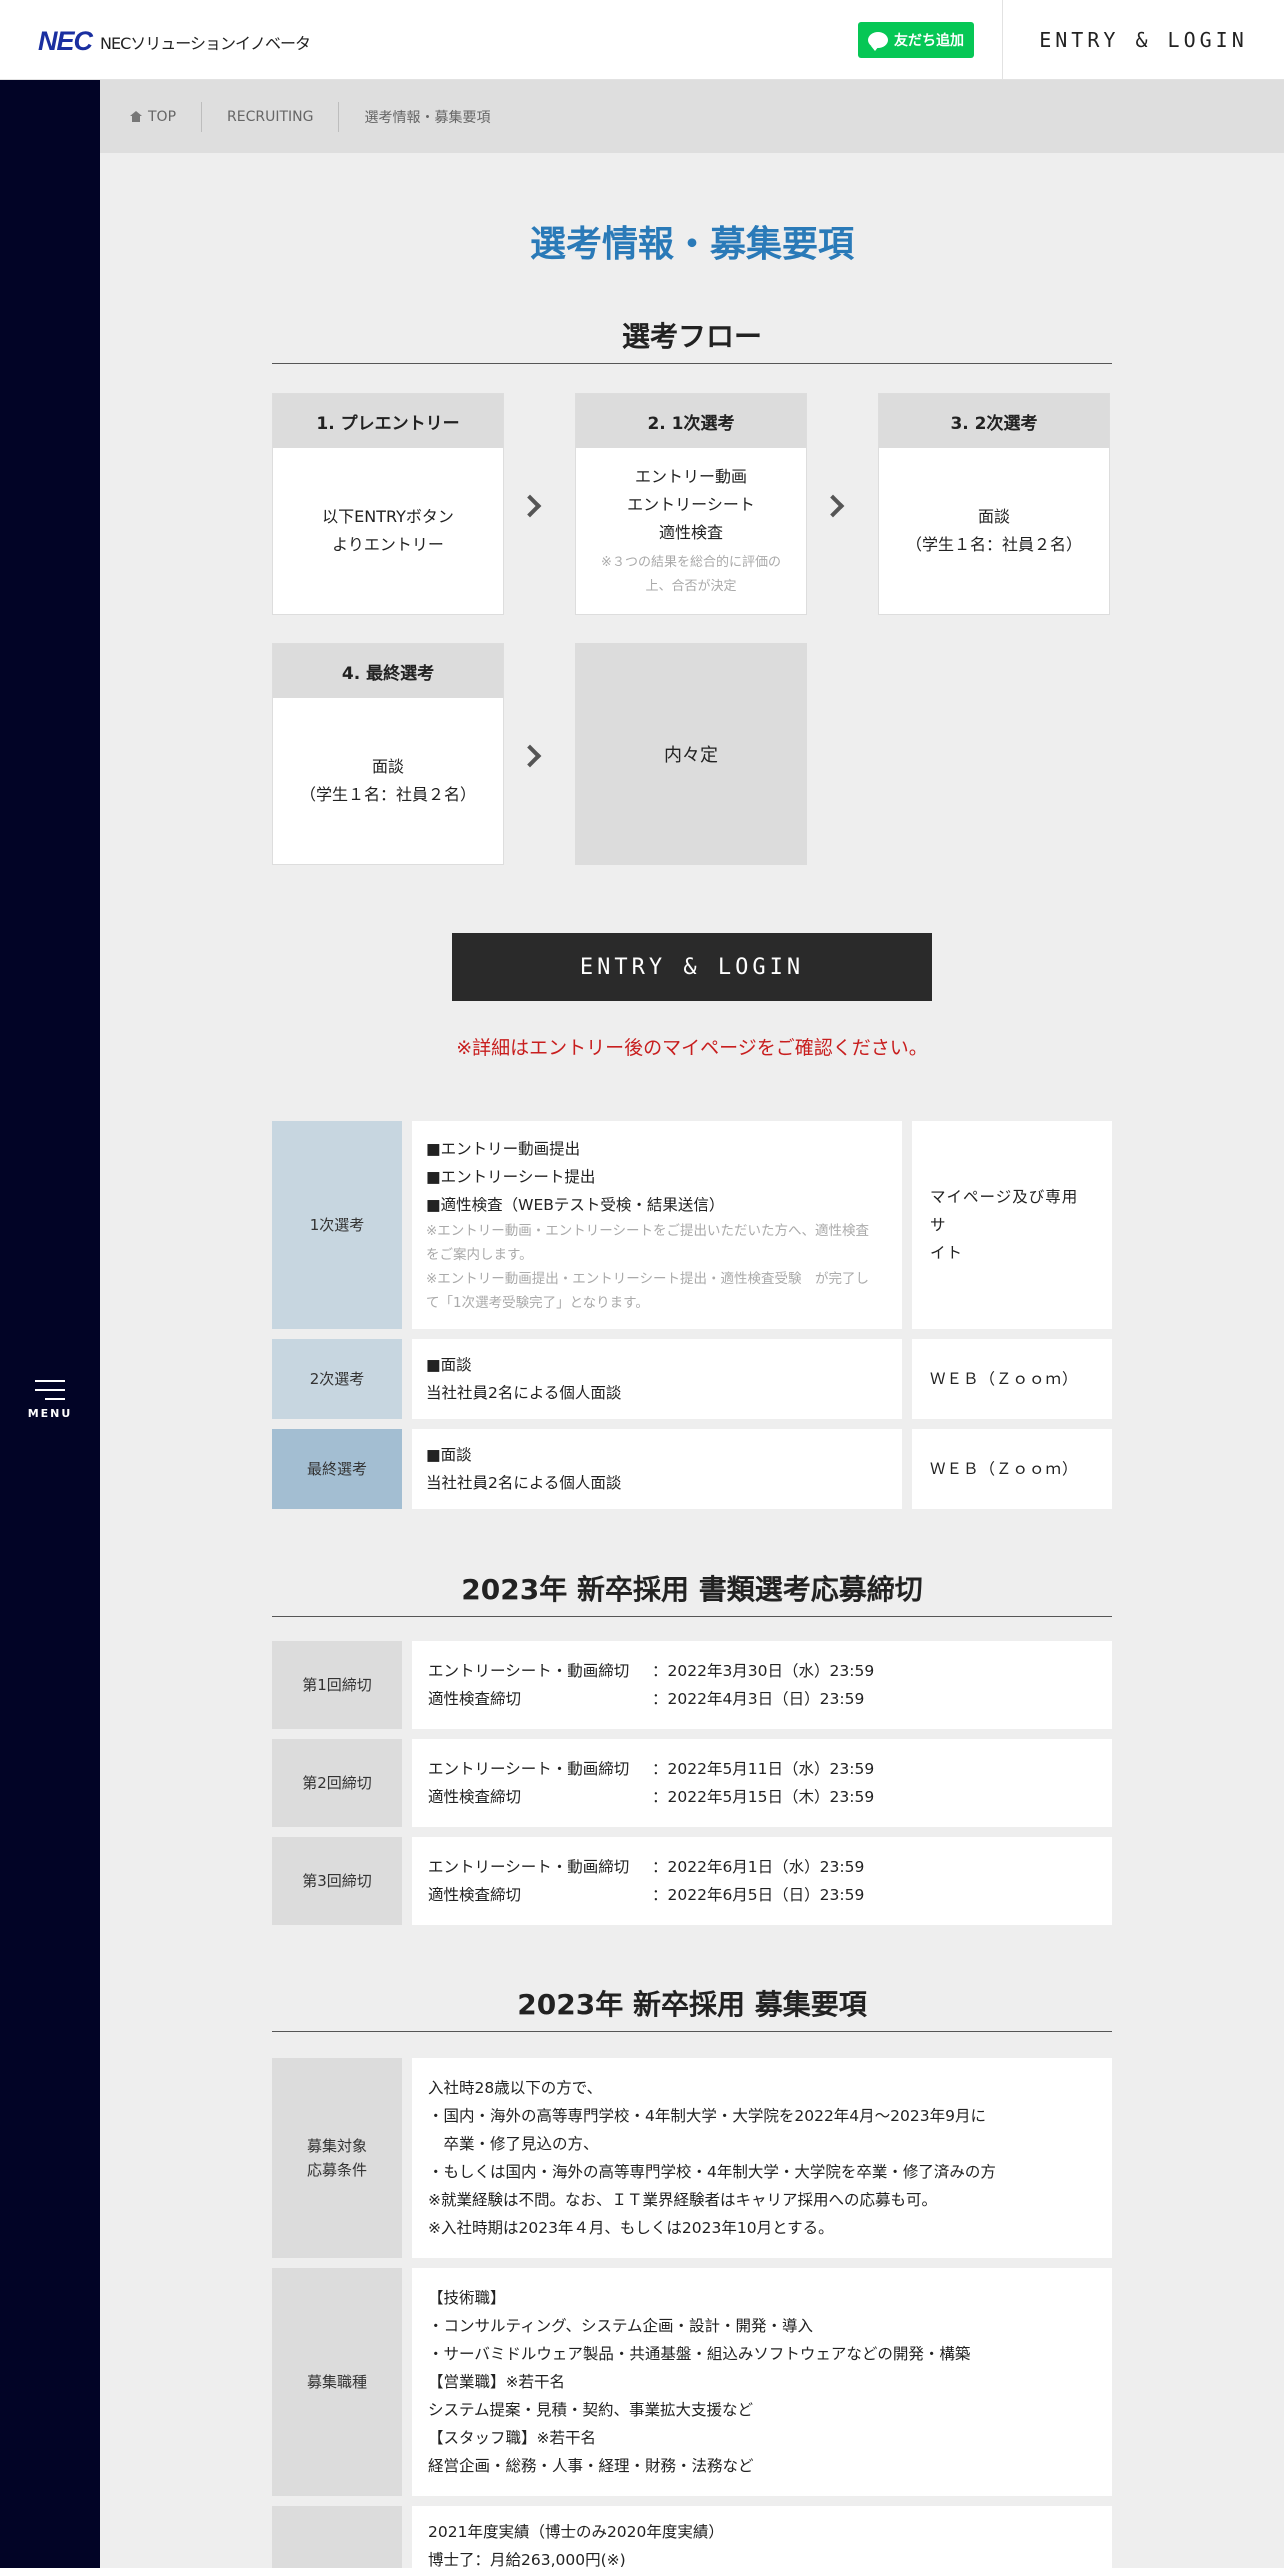 Image resolution: width=1284 pixels, height=2568 pixels. What do you see at coordinates (388, 421) in the screenshot?
I see `flow-step-head: 1. プレエントリー` at bounding box center [388, 421].